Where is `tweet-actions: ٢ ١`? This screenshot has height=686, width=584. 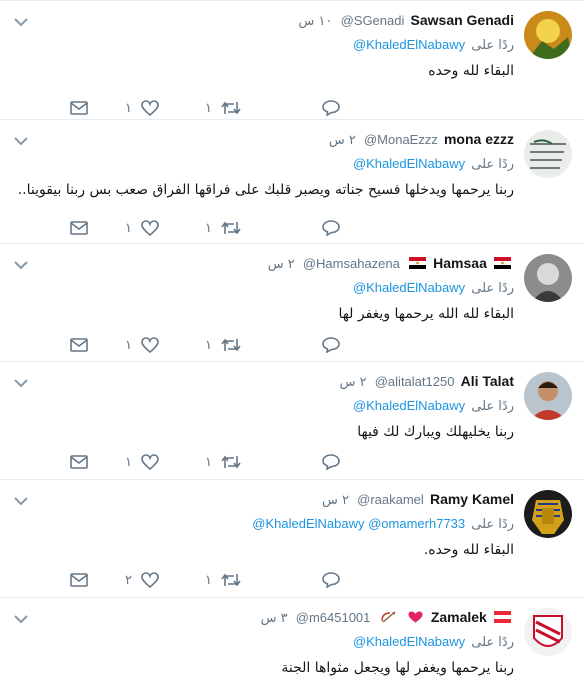 tweet-actions: ٢ ١ is located at coordinates (295, 580).